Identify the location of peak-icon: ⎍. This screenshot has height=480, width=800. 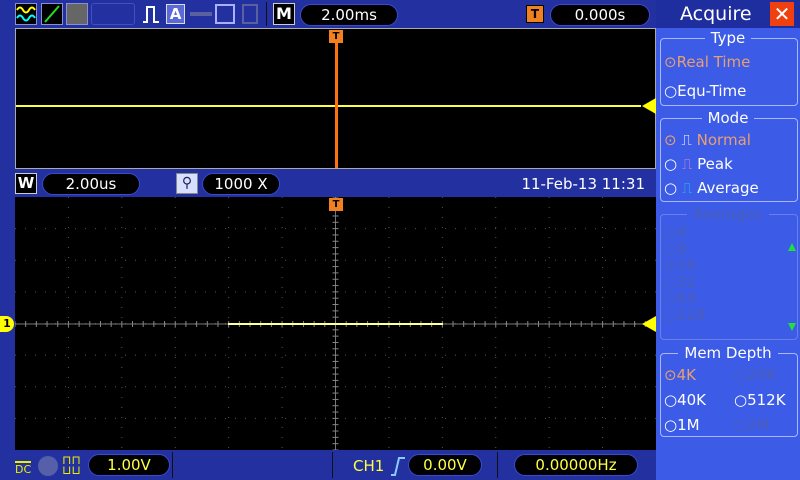
(687, 164).